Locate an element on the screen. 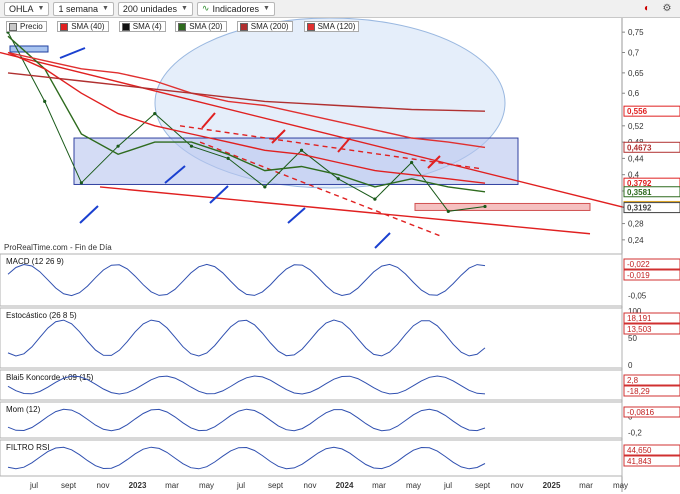 The image size is (680, 494). price-badge-label: 0,3192 is located at coordinates (639, 208).